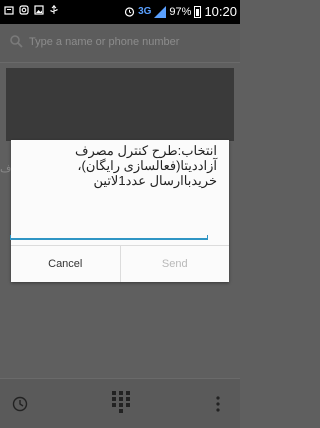 This screenshot has height=428, width=320. I want to click on dialpad-icon, so click(121, 403).